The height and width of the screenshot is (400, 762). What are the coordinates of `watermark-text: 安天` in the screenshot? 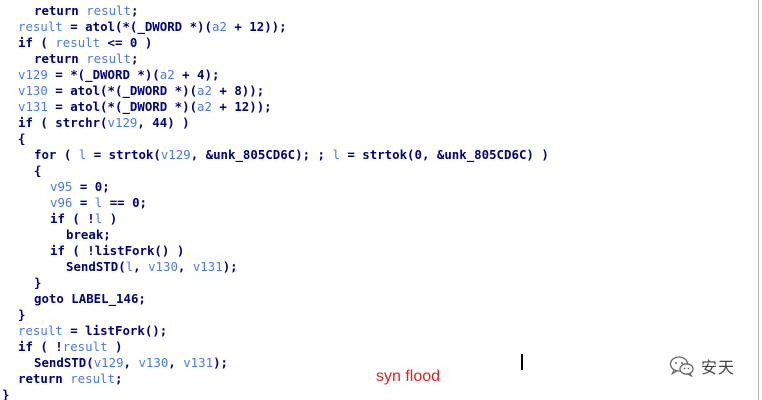 It's located at (718, 367).